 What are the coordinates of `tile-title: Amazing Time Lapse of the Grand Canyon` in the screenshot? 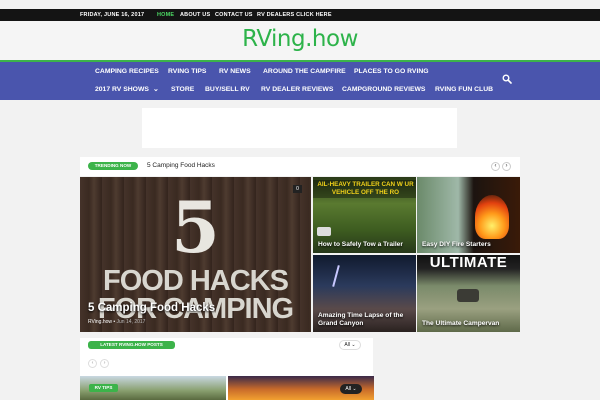 It's located at (367, 320).